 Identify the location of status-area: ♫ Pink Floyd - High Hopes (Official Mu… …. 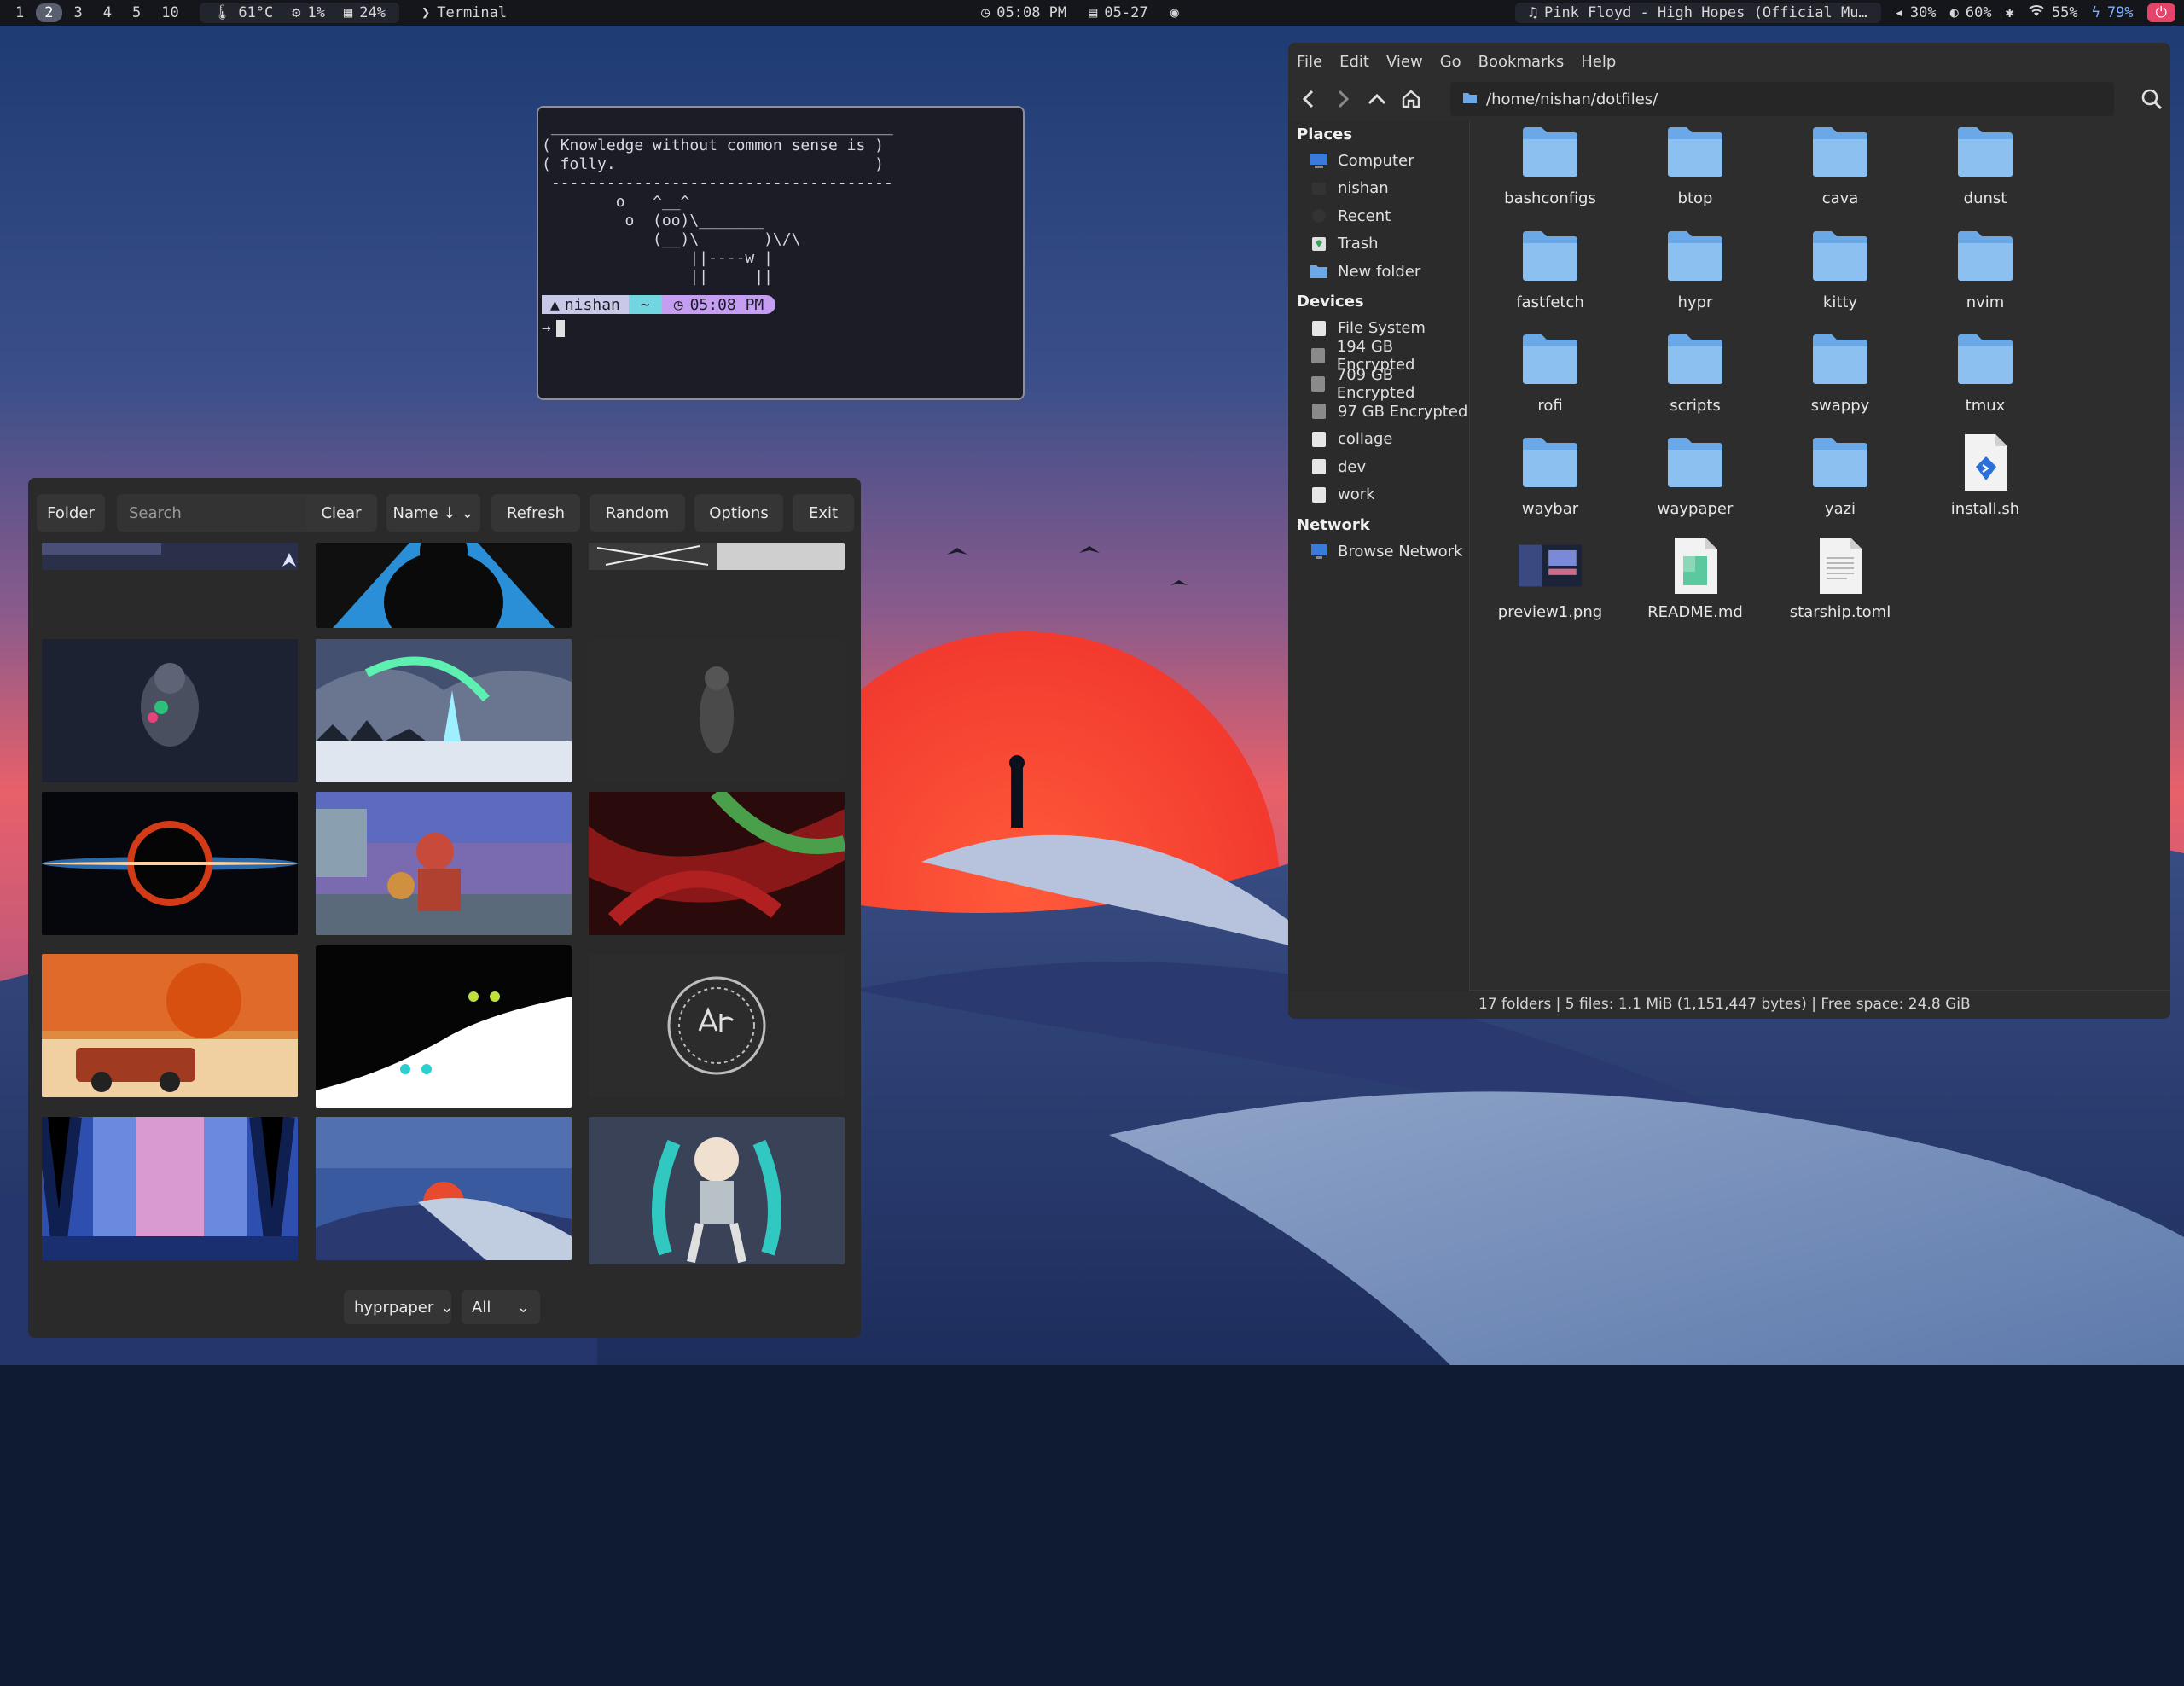
(1845, 13).